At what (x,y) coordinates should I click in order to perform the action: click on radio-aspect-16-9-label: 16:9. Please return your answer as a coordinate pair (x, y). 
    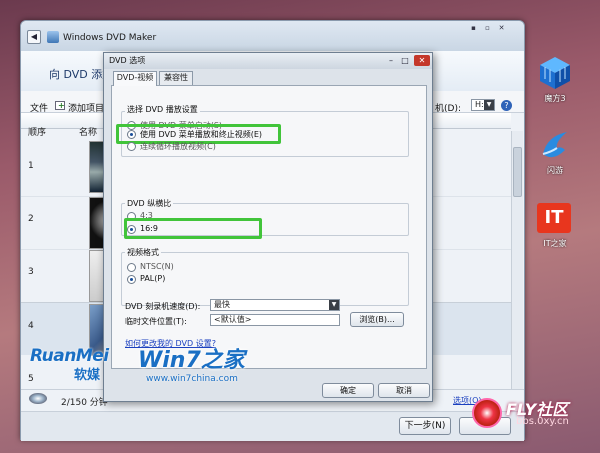
    Looking at the image, I should click on (149, 228).